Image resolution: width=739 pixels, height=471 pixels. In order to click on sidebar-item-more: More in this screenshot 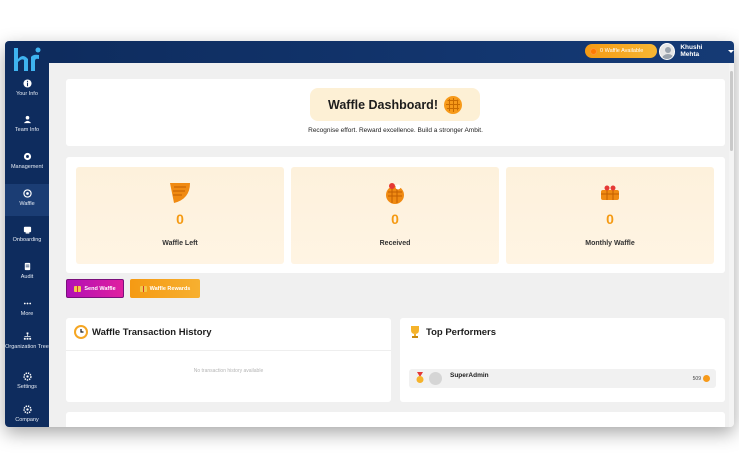, I will do `click(27, 308)`.